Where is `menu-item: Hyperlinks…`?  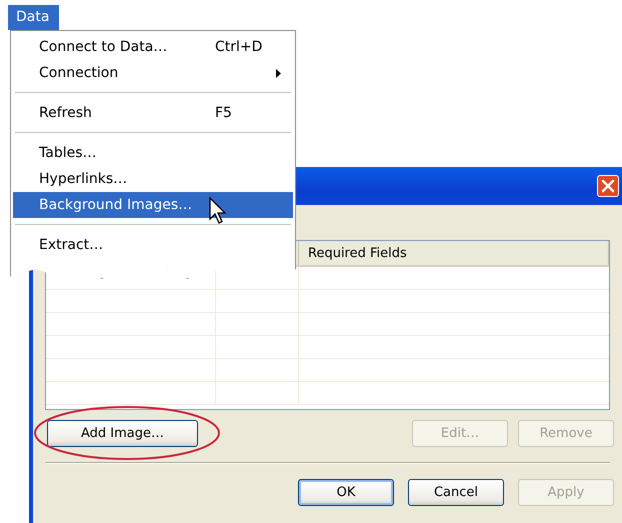 menu-item: Hyperlinks… is located at coordinates (153, 179).